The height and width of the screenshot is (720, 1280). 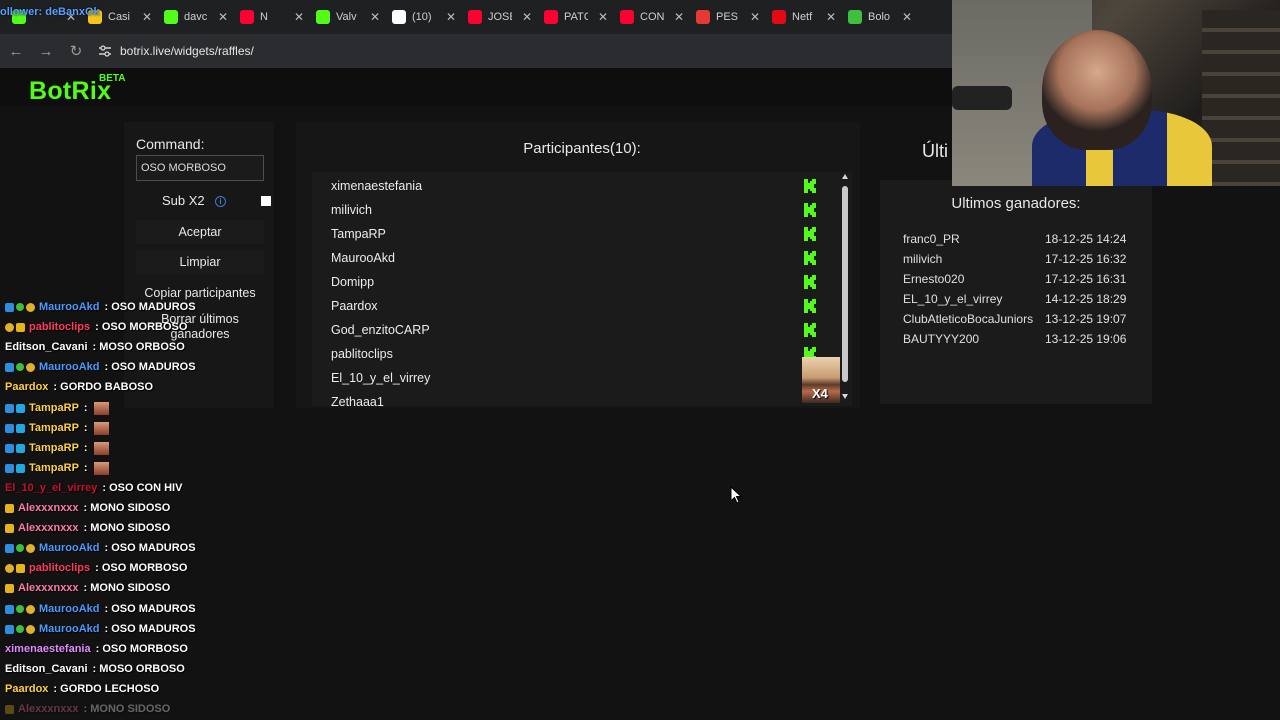 What do you see at coordinates (1086, 339) in the screenshot?
I see `winner-date: 13-12-25 19:06` at bounding box center [1086, 339].